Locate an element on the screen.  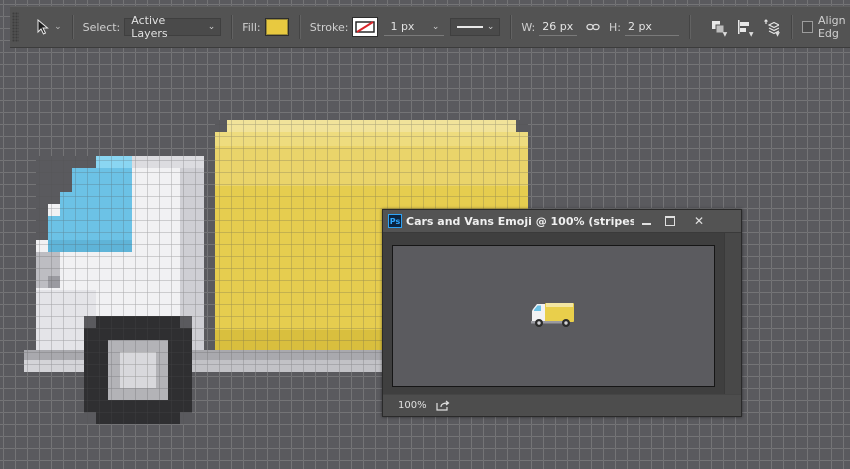
stroke-width-value: 1 px is located at coordinates (402, 26).